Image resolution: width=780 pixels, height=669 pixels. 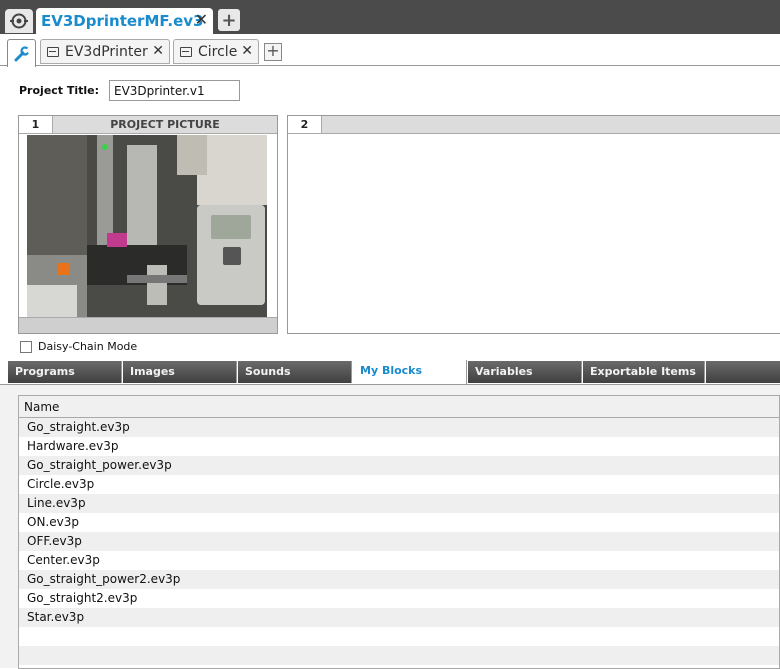 What do you see at coordinates (165, 124) in the screenshot?
I see `panel-title: PROJECT PICTURE` at bounding box center [165, 124].